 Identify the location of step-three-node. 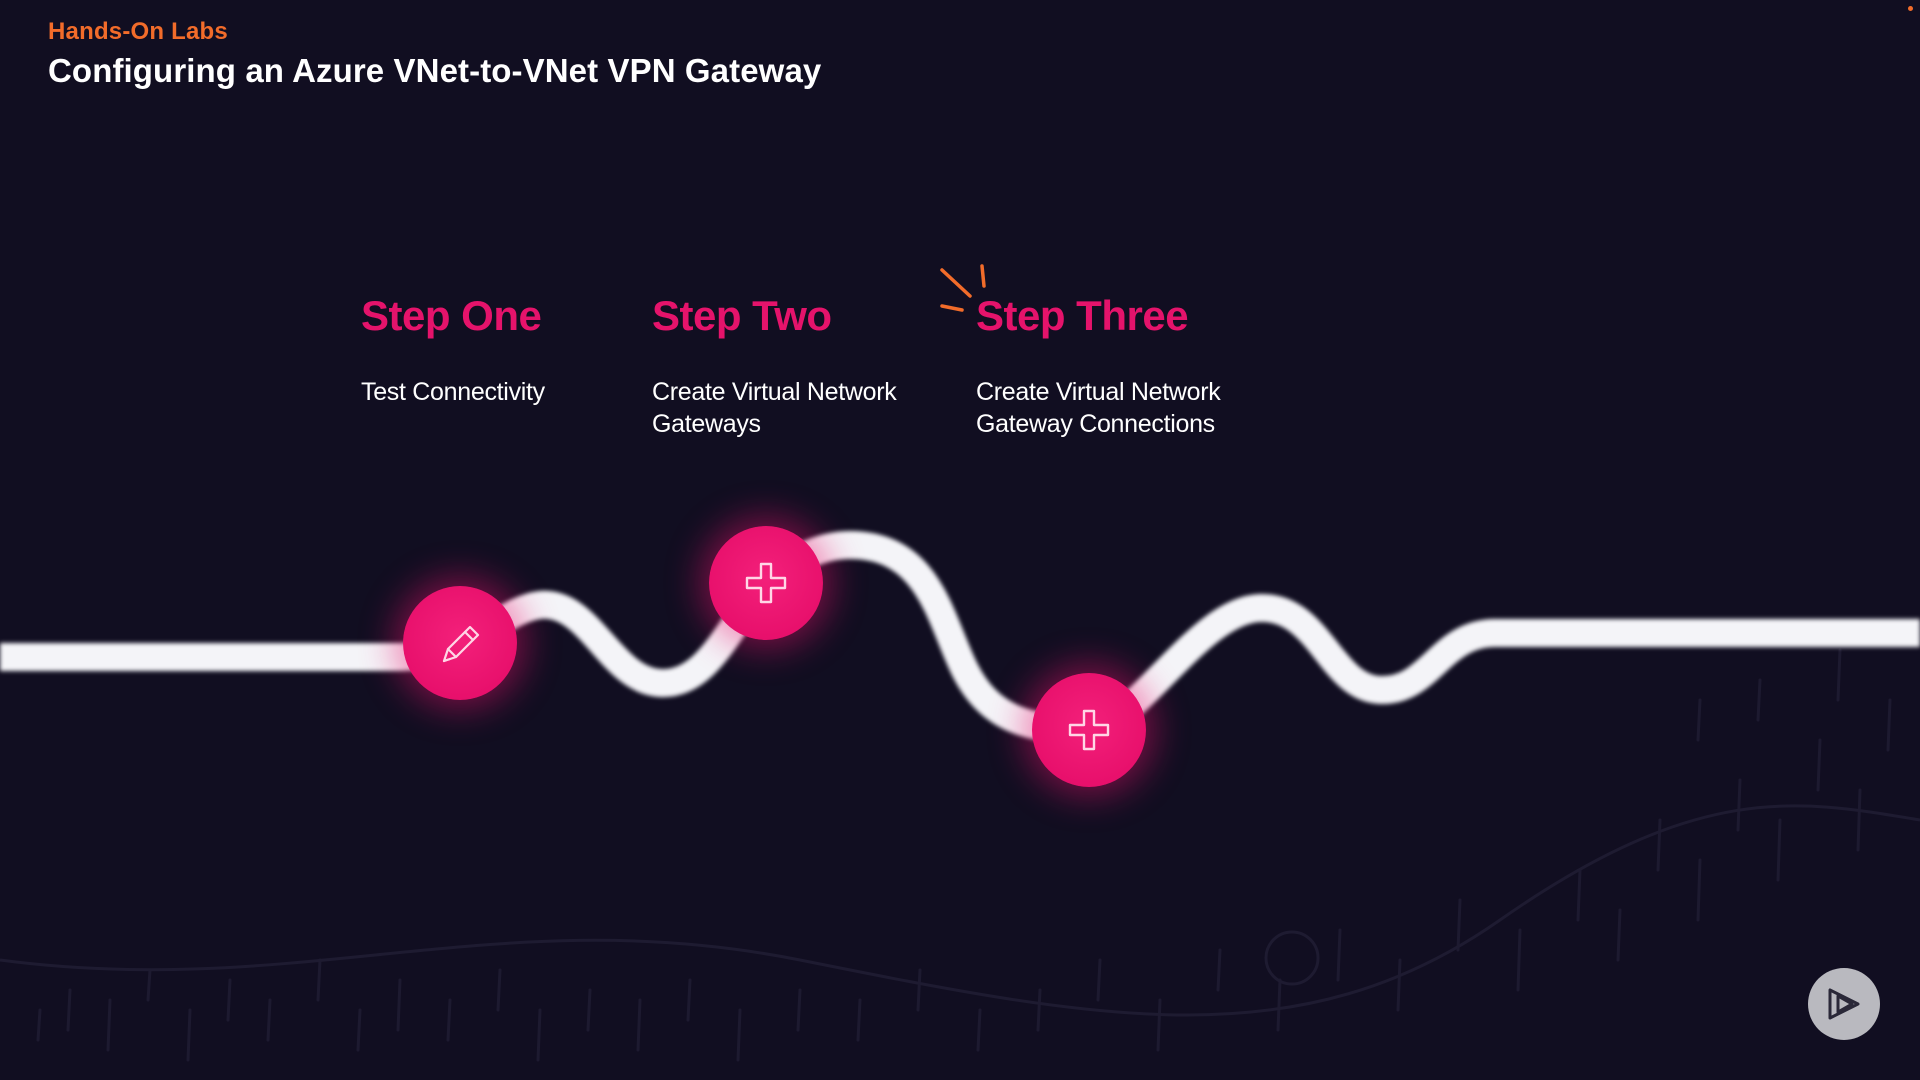
(1089, 730).